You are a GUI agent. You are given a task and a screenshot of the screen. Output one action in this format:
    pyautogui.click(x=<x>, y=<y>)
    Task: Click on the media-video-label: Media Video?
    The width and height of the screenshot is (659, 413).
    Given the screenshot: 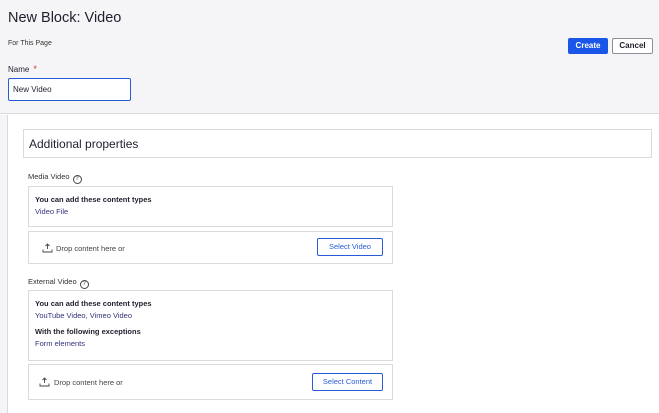 What is the action you would take?
    pyautogui.click(x=55, y=178)
    